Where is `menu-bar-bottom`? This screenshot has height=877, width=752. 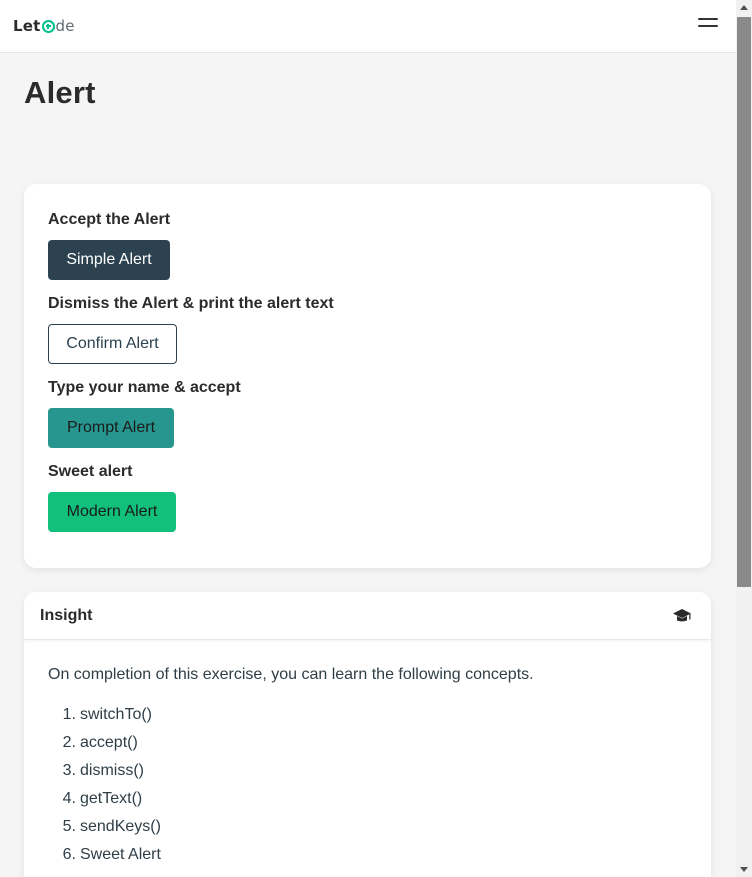 menu-bar-bottom is located at coordinates (708, 26).